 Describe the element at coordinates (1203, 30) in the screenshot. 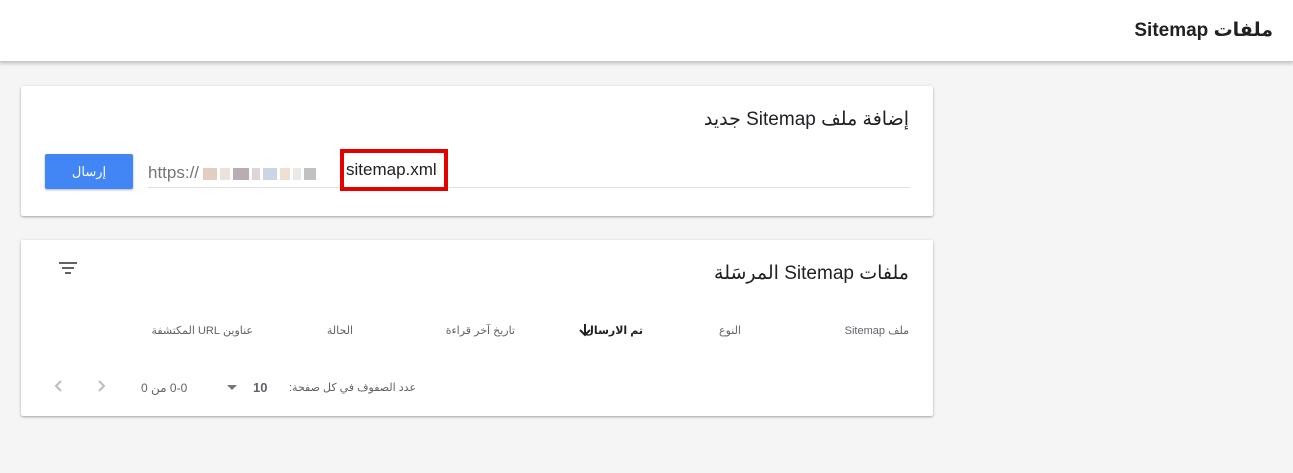

I see `page-title: ملفات Sitemap` at that location.